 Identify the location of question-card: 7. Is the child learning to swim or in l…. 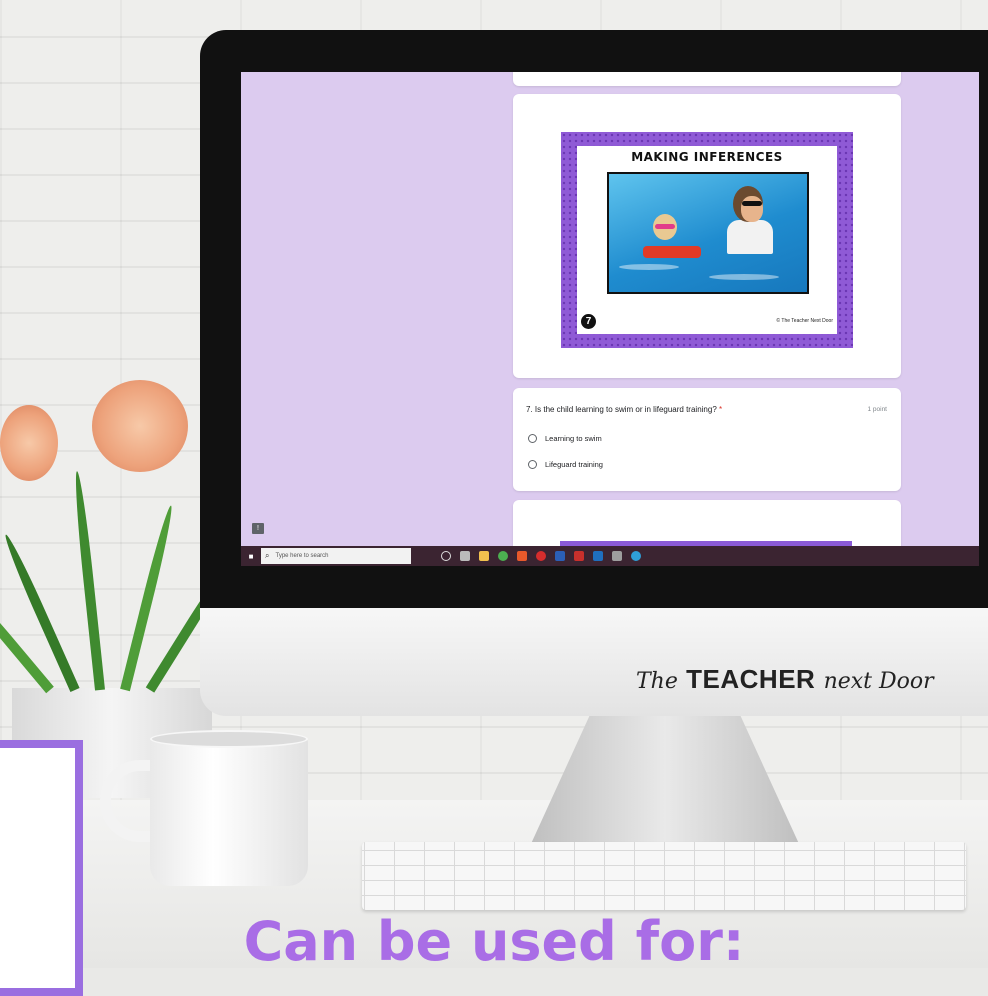
(707, 439).